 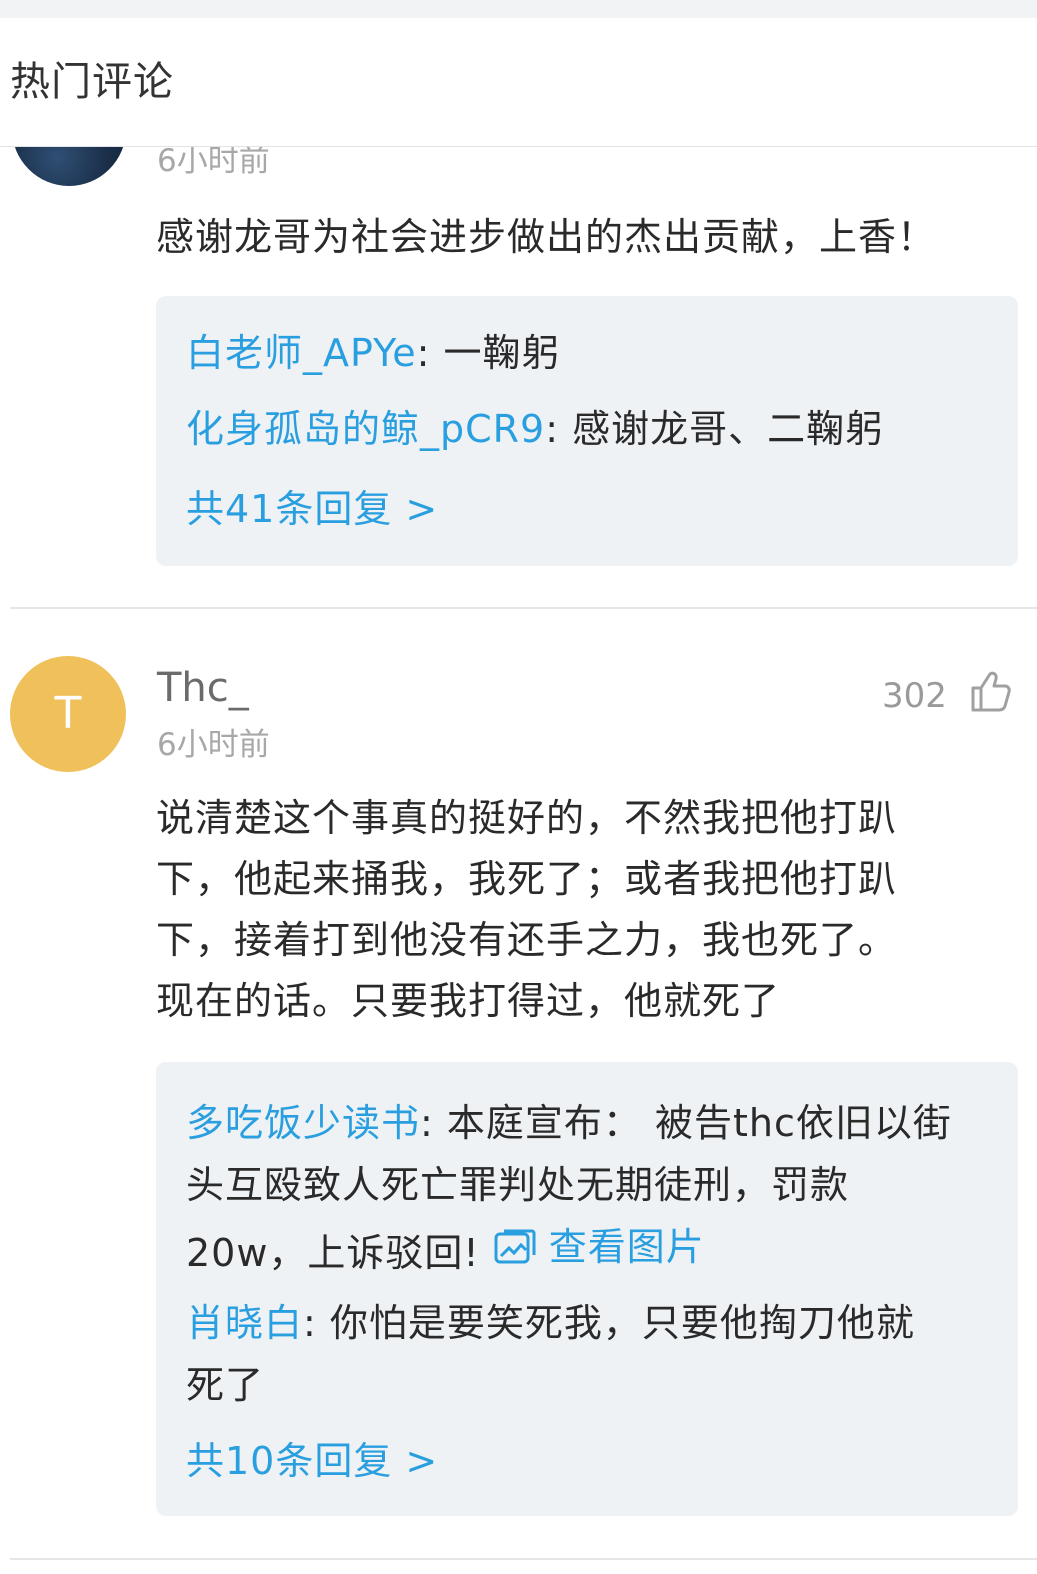 What do you see at coordinates (699, 1123) in the screenshot?
I see `reply-text: 本庭宣布： 被告thc依旧以街` at bounding box center [699, 1123].